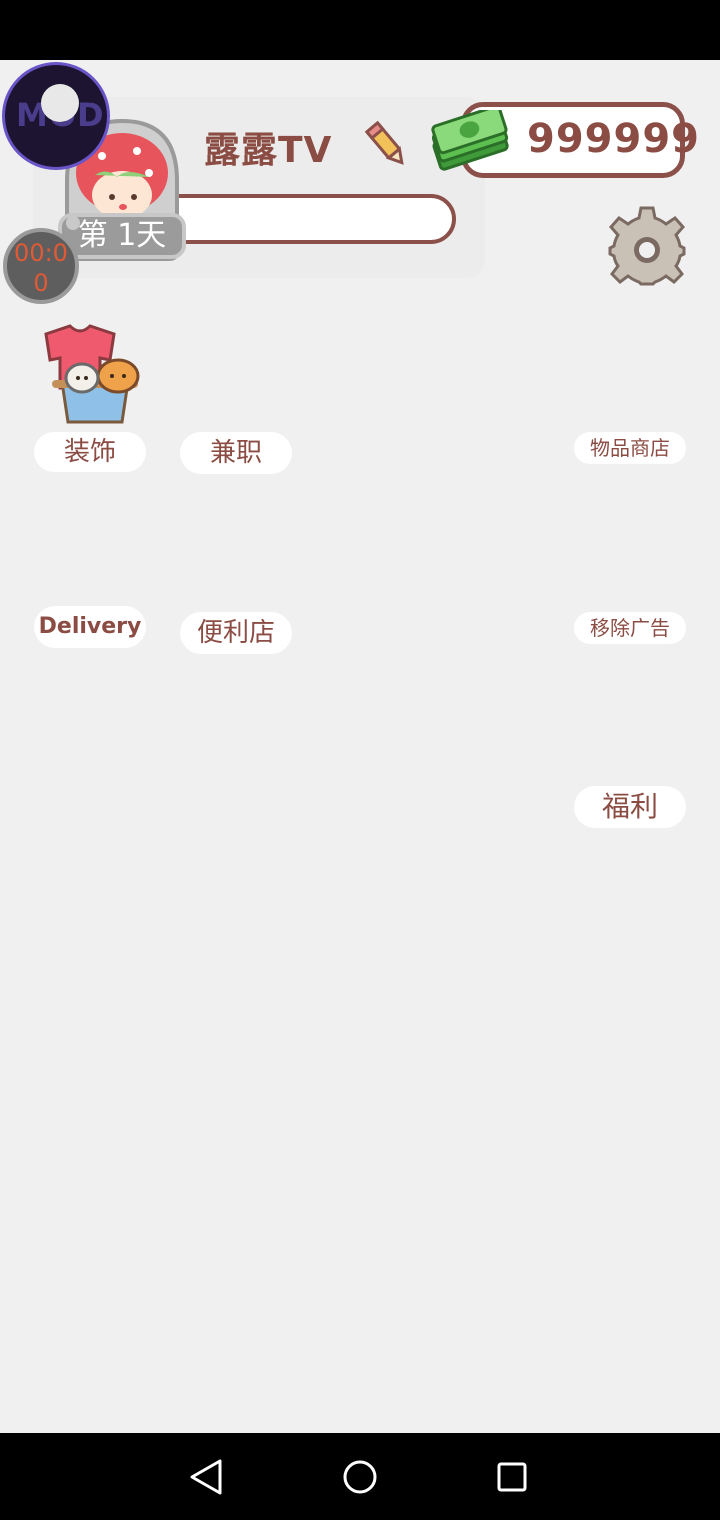 The width and height of the screenshot is (720, 1520). Describe the element at coordinates (360, 30) in the screenshot. I see `status-bar` at that location.